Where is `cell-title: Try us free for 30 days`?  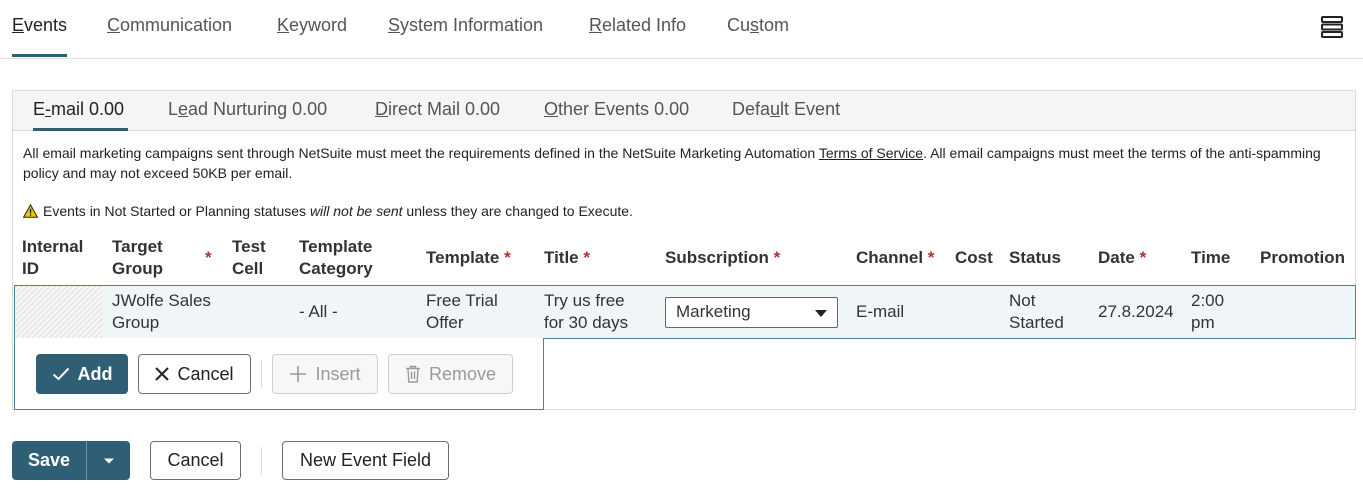 cell-title: Try us free for 30 days is located at coordinates (586, 312).